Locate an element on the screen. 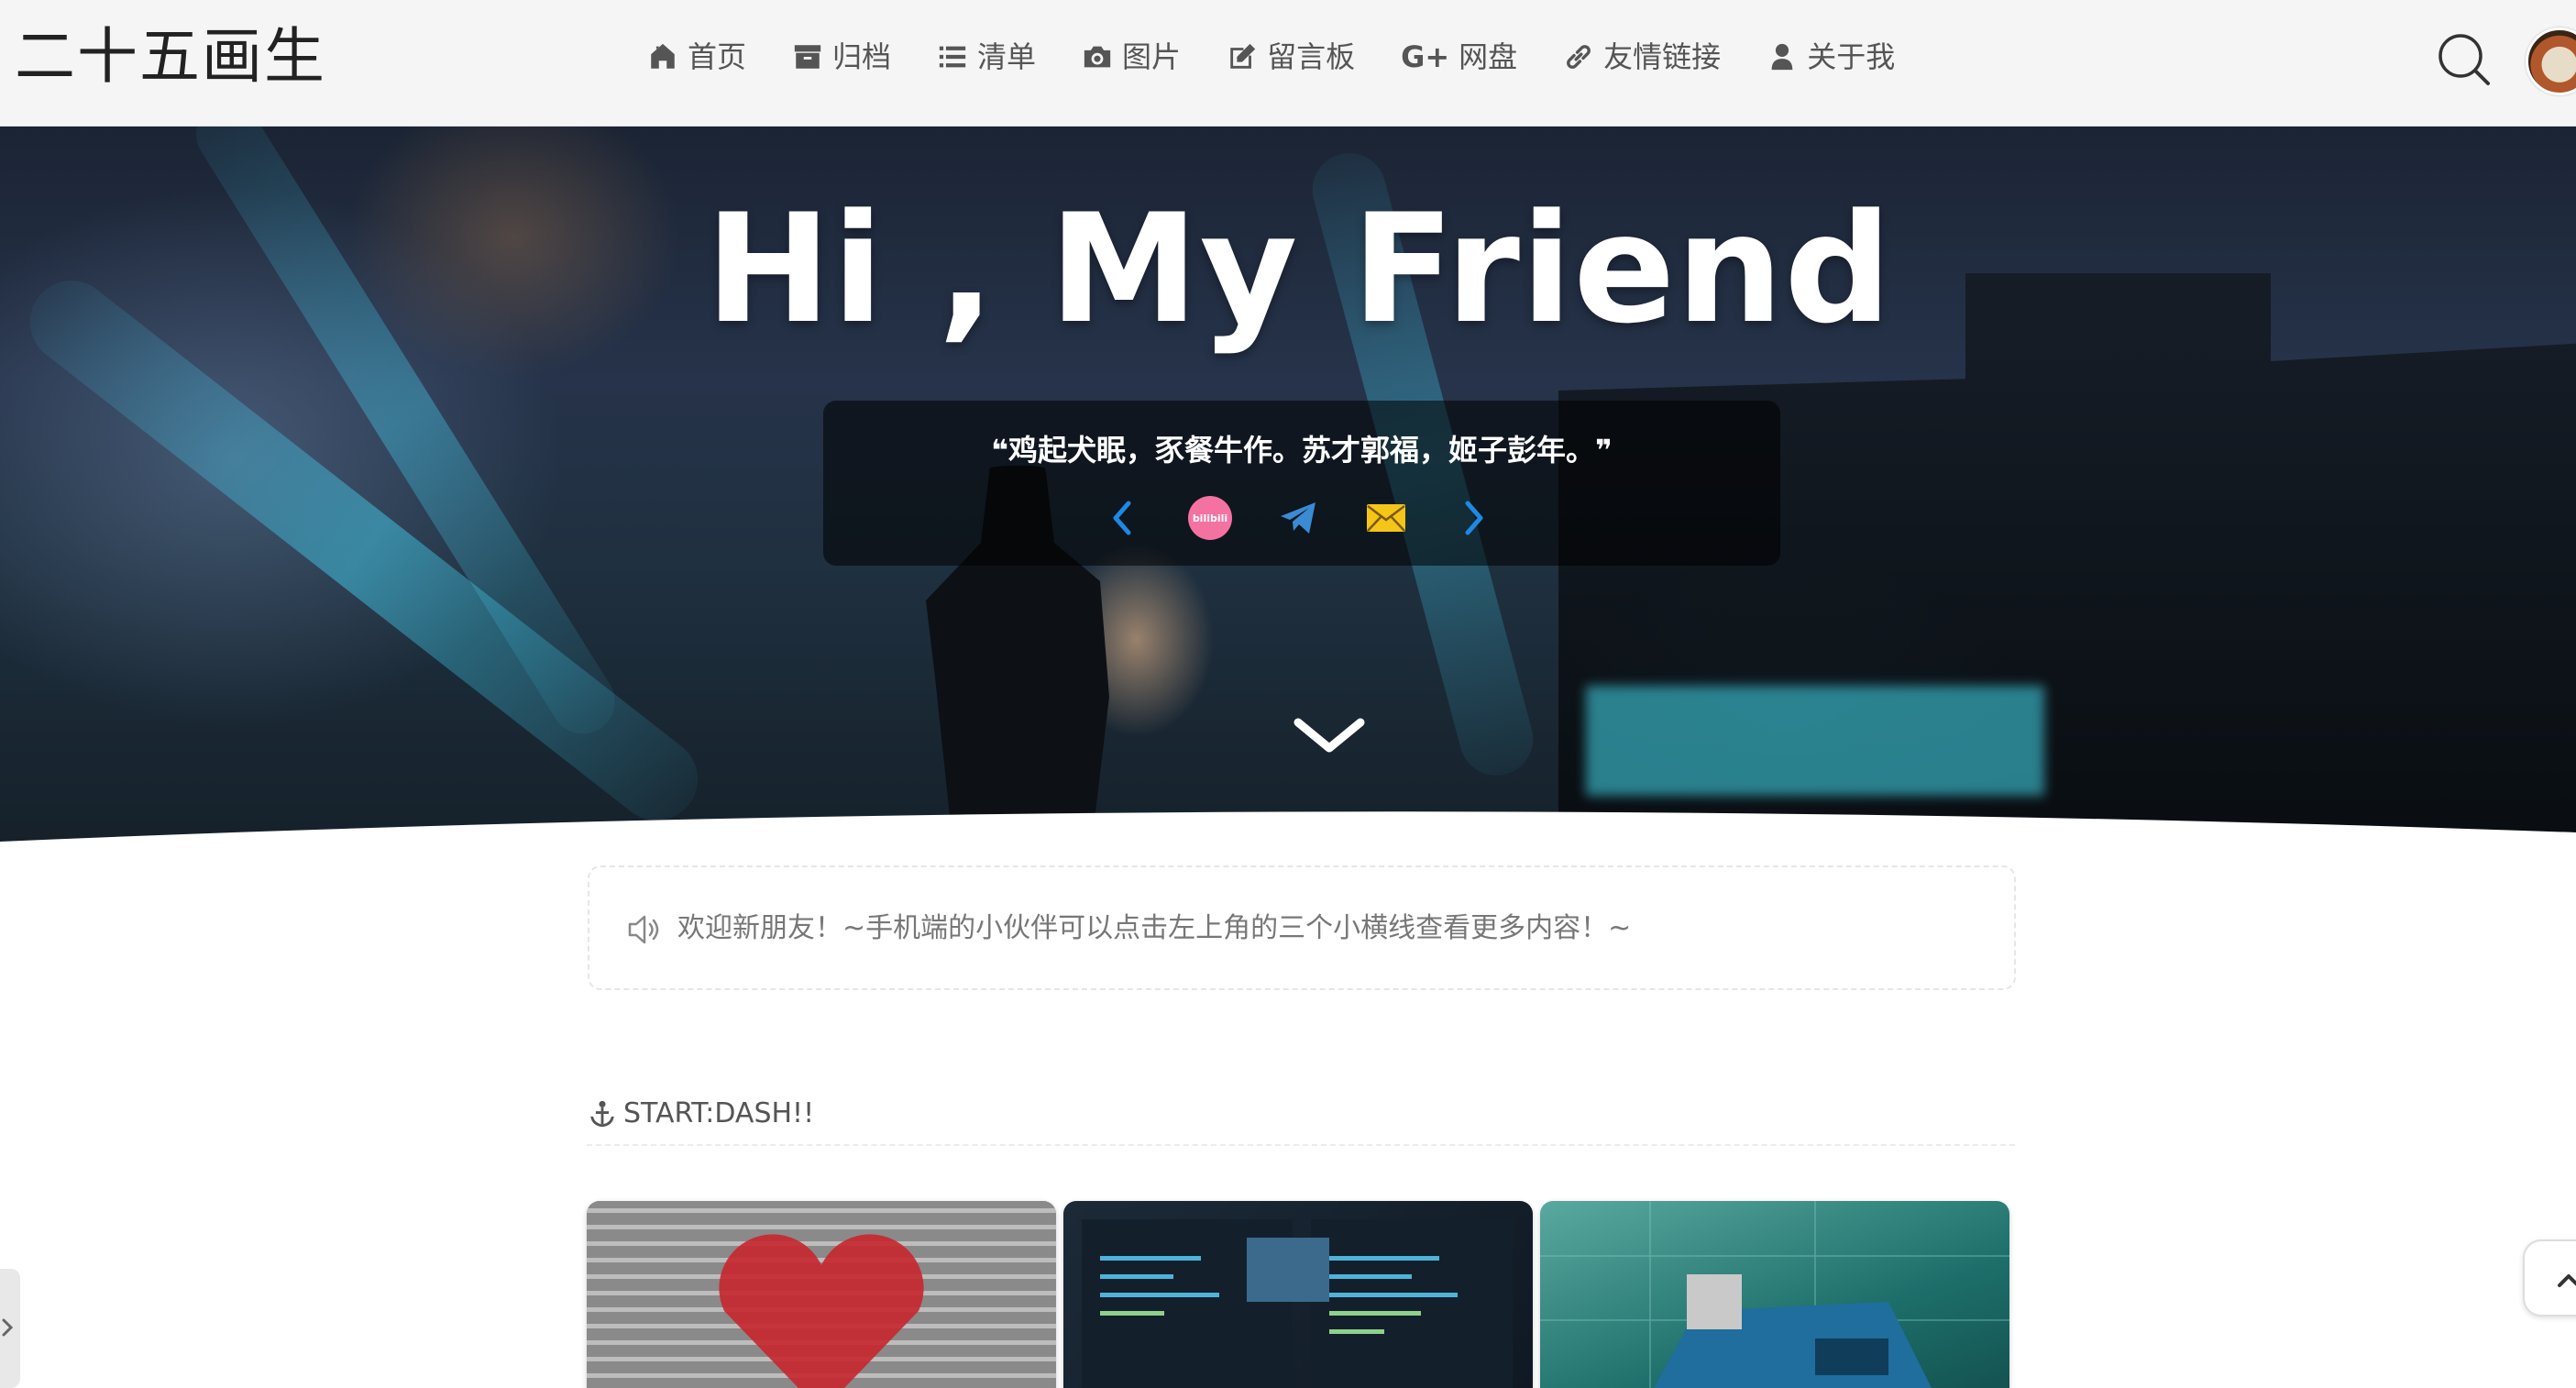 The image size is (2576, 1388). home-icon is located at coordinates (663, 56).